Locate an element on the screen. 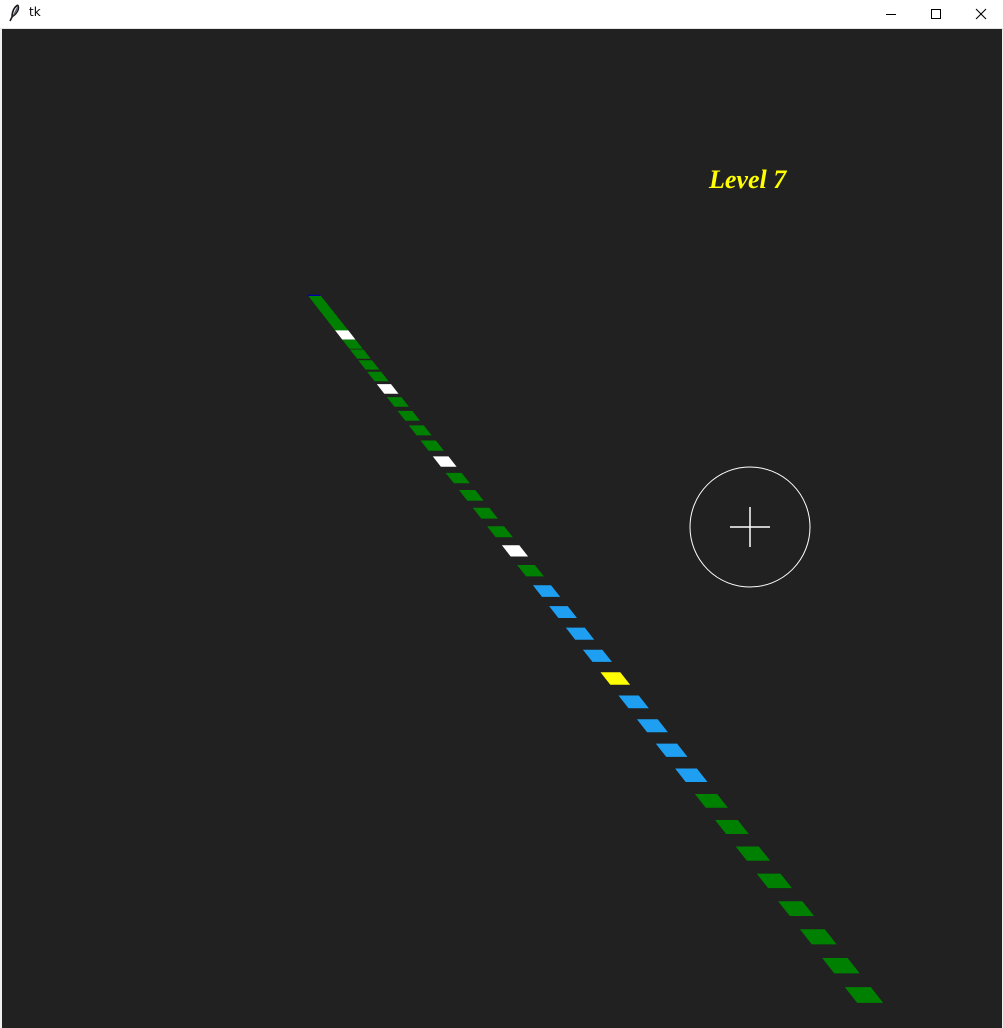 Image resolution: width=1003 pixels, height=1028 pixels. window-title: tk is located at coordinates (35, 12).